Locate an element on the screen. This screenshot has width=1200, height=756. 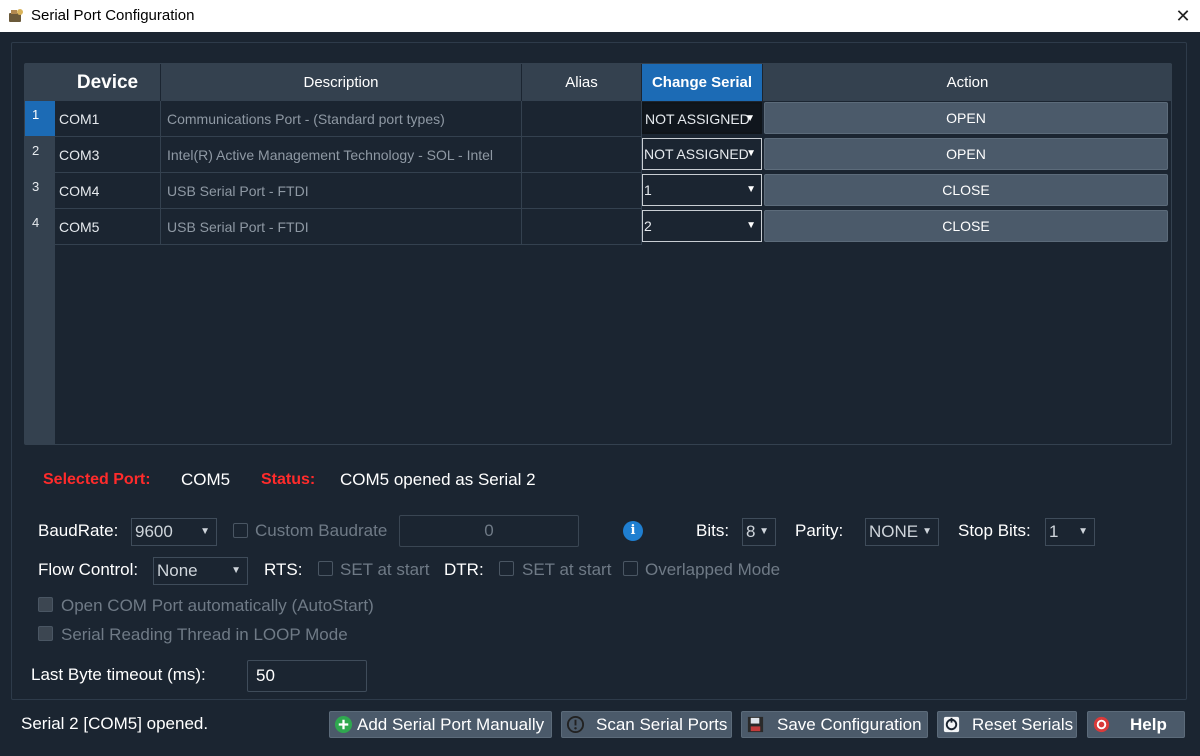
change-serial-value: 2 is located at coordinates (648, 226).